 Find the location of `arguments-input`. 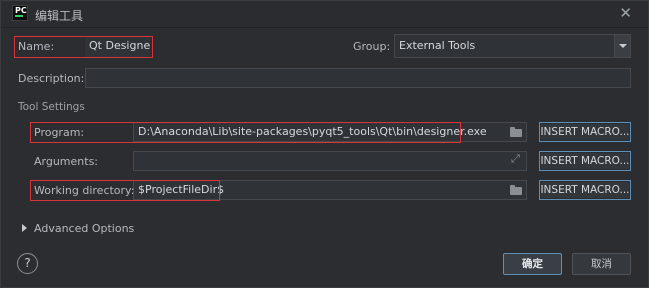

arguments-input is located at coordinates (330, 161).